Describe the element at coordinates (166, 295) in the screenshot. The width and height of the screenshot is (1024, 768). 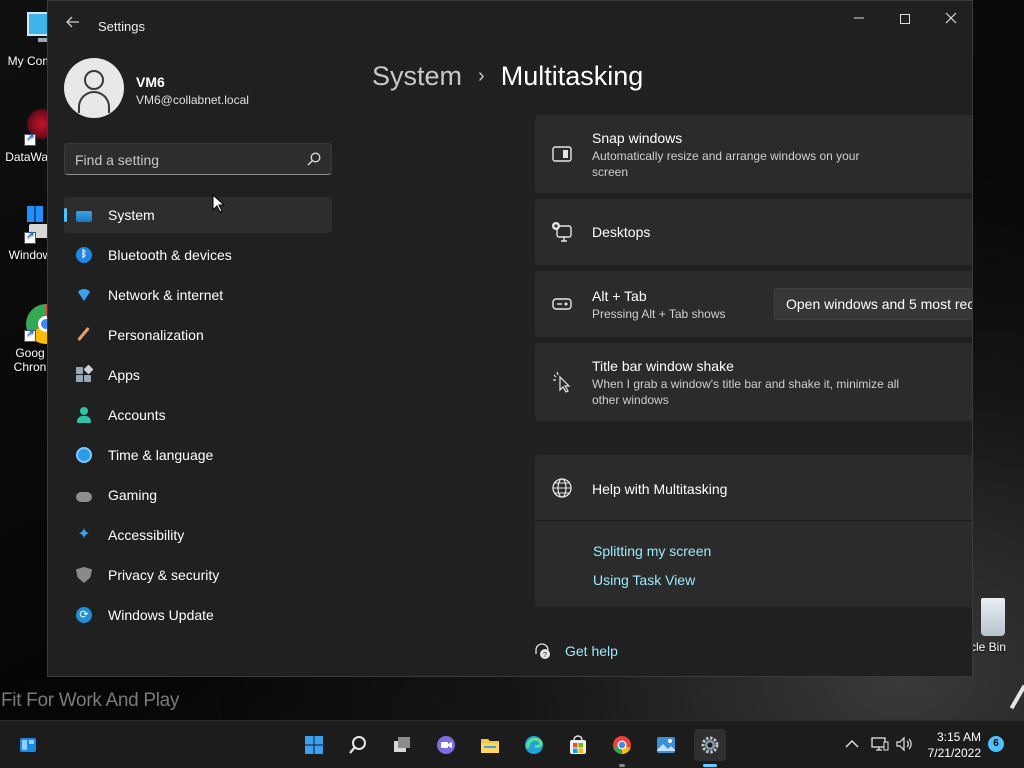
I see `sidebar-item-label: Network & internet` at that location.